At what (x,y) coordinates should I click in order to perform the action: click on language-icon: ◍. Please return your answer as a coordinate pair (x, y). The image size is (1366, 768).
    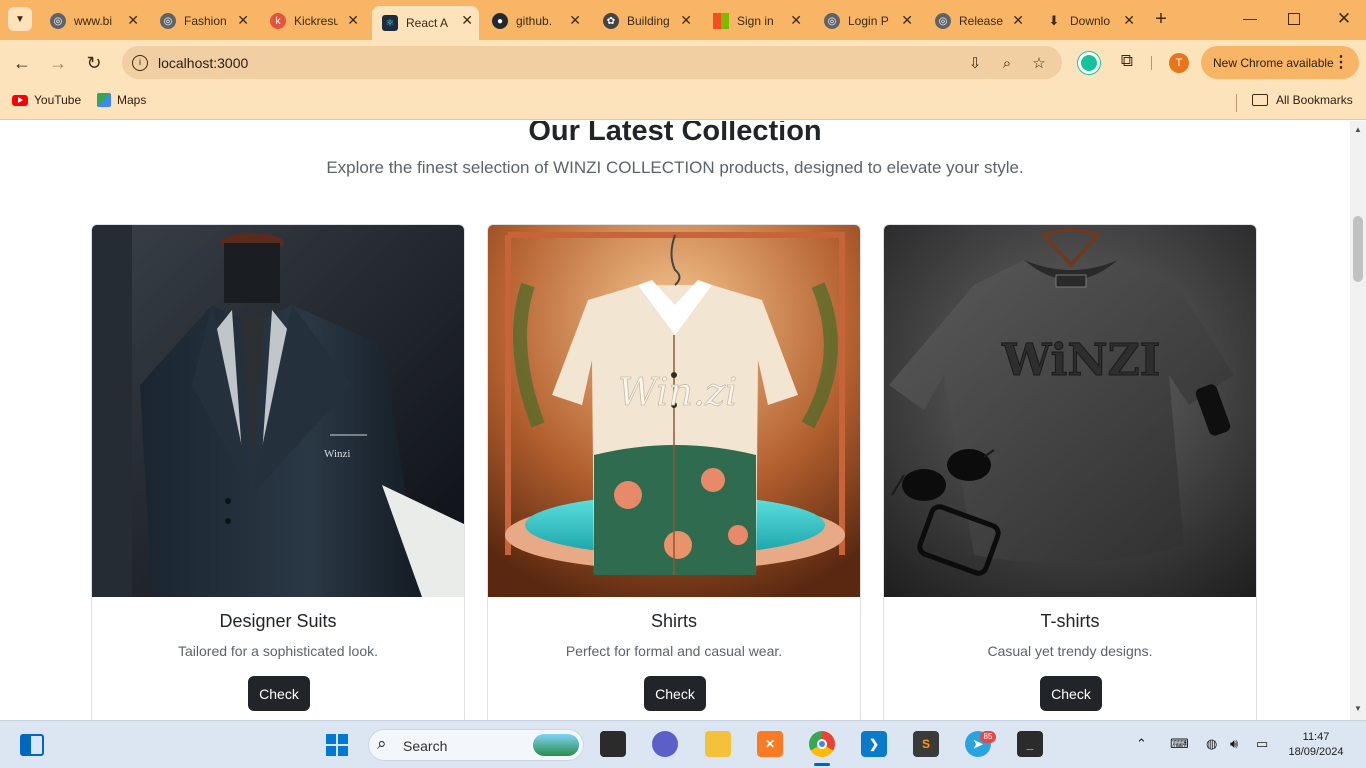
    Looking at the image, I should click on (1211, 744).